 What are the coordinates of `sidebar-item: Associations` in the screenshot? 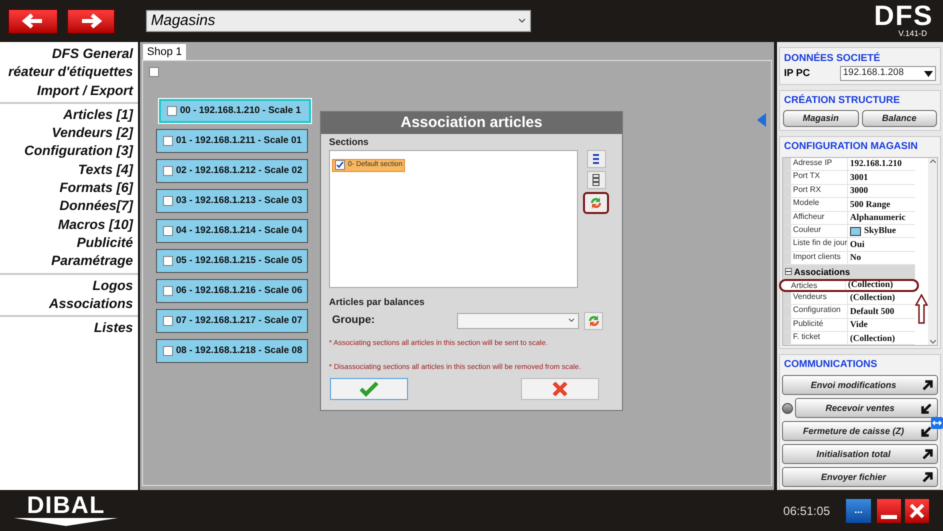 It's located at (90, 304).